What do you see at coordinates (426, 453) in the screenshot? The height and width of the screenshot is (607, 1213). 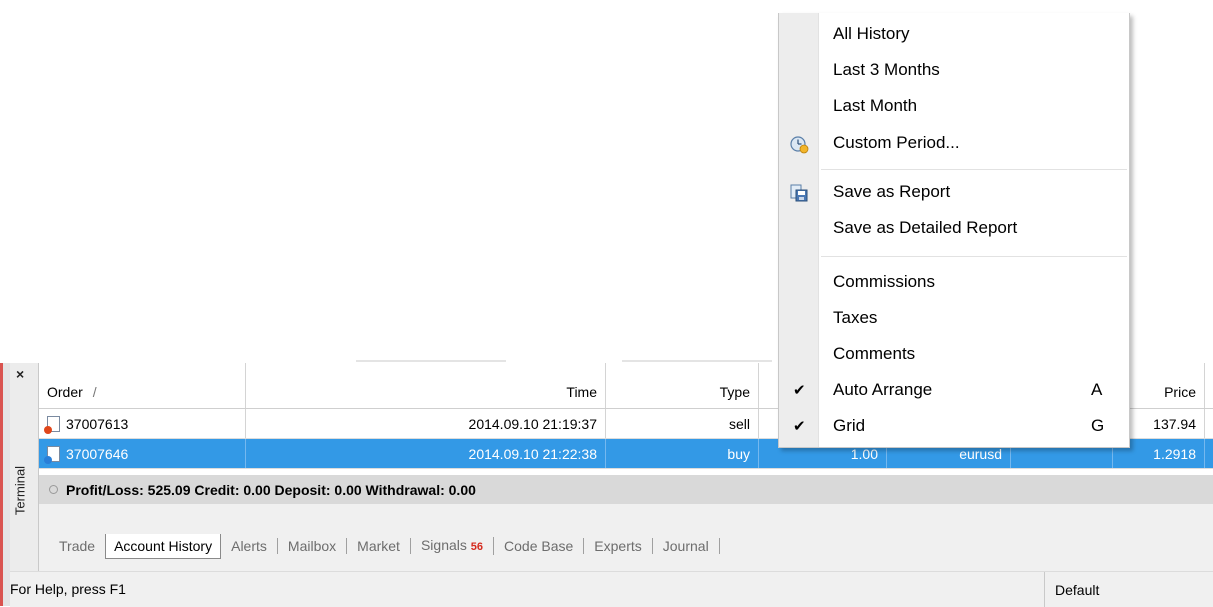 I see `time-cell: 2014.09.10 21:22:38` at bounding box center [426, 453].